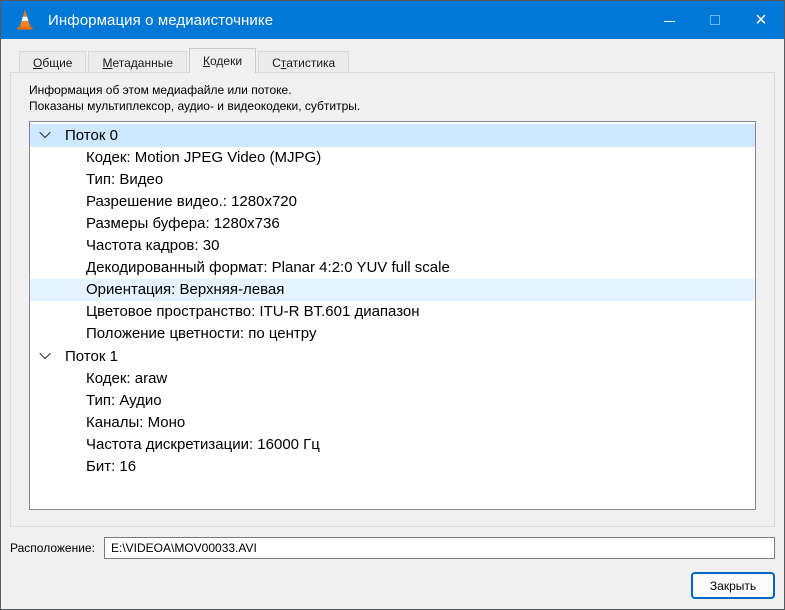 The image size is (785, 610). What do you see at coordinates (392, 356) in the screenshot?
I see `tree-stream-header: Поток 1` at bounding box center [392, 356].